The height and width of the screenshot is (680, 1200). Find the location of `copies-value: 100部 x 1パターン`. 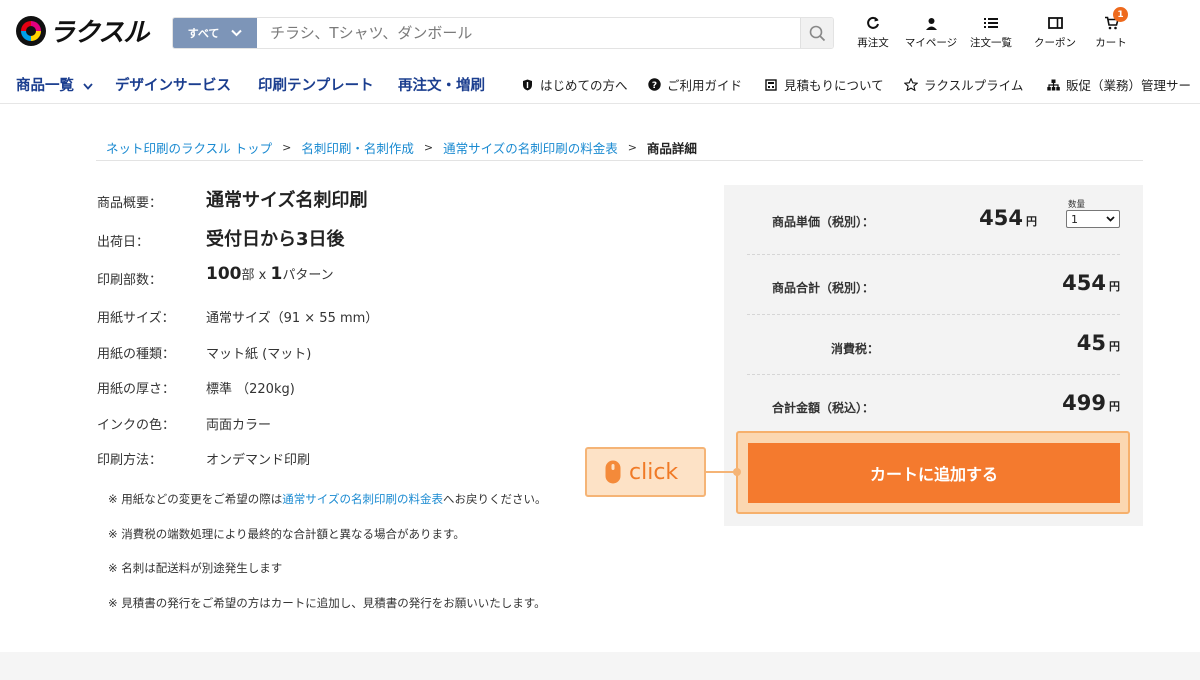

copies-value: 100部 x 1パターン is located at coordinates (270, 274).